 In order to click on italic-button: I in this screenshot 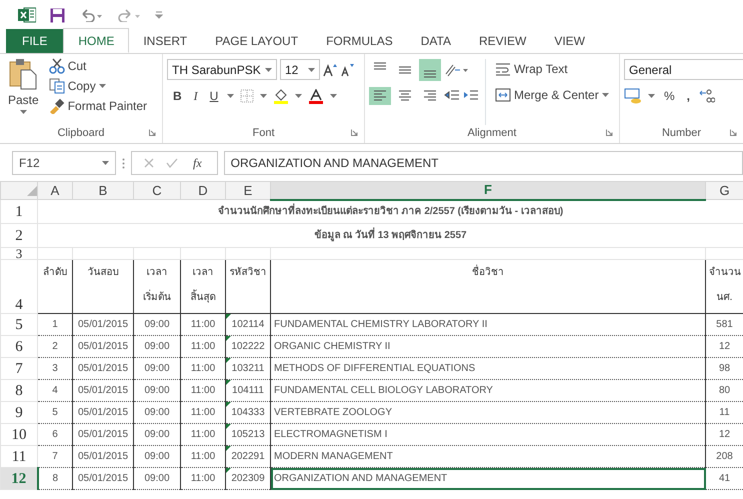, I will do `click(195, 96)`.